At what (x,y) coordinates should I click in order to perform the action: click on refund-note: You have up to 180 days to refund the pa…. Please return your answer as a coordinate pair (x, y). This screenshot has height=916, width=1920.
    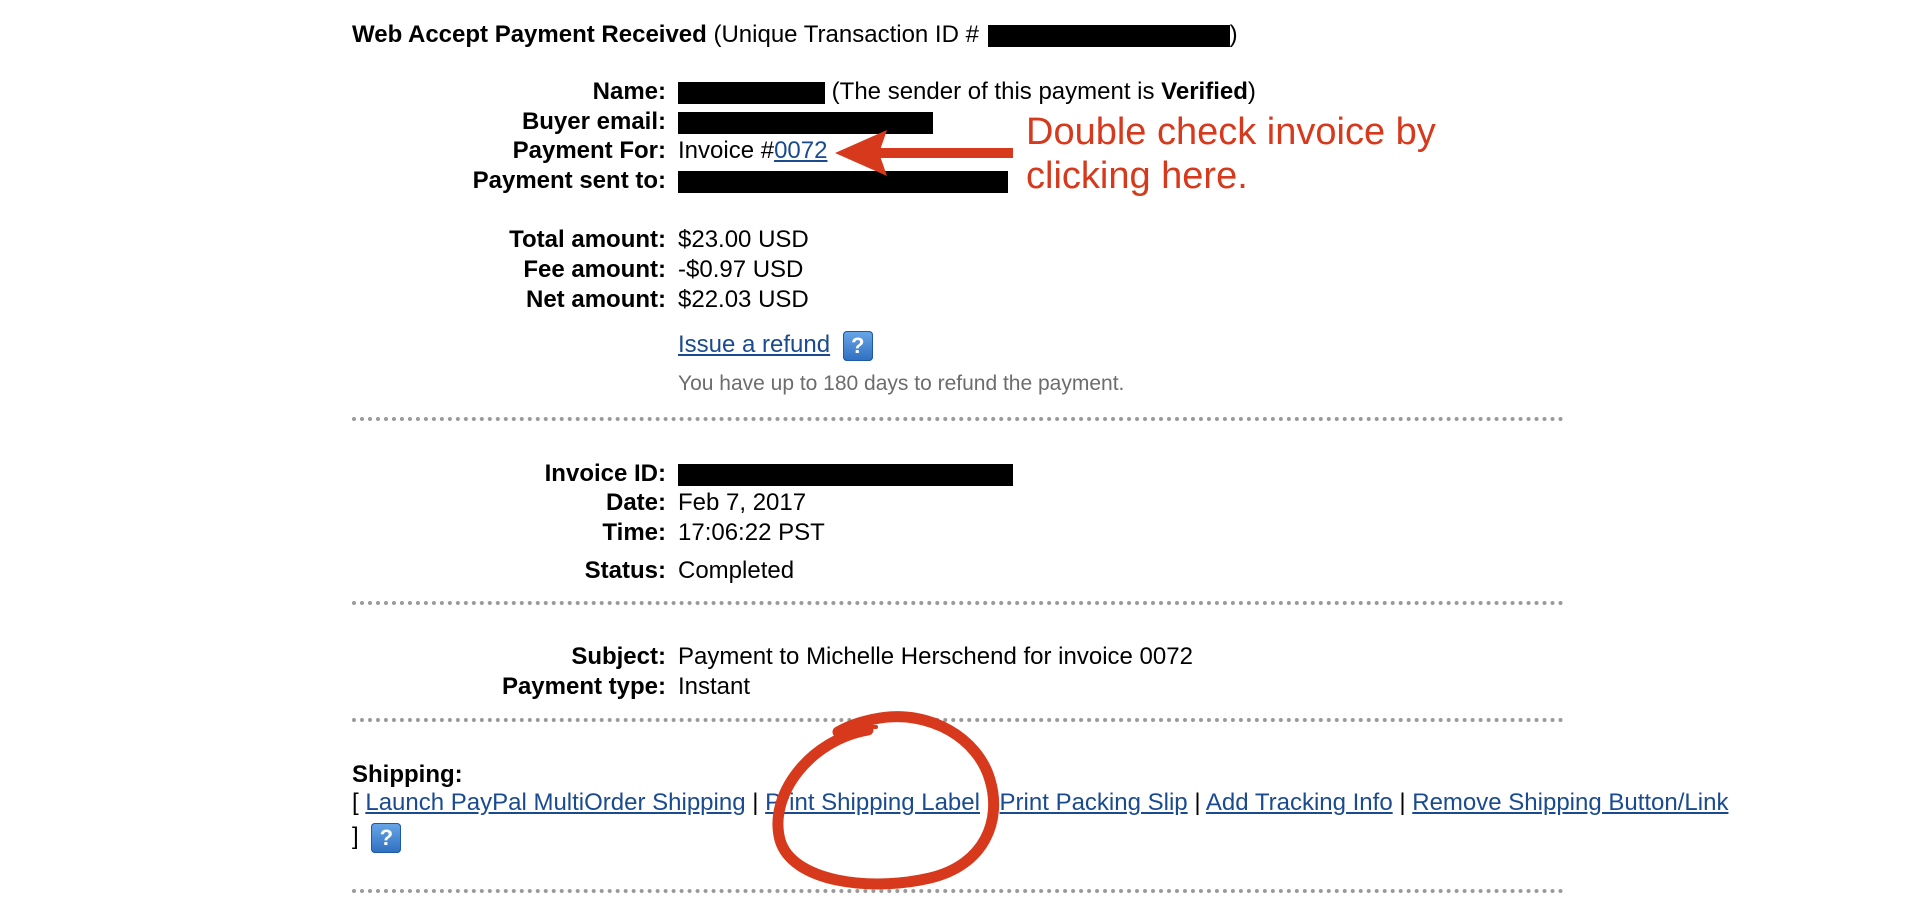
    Looking at the image, I should click on (901, 383).